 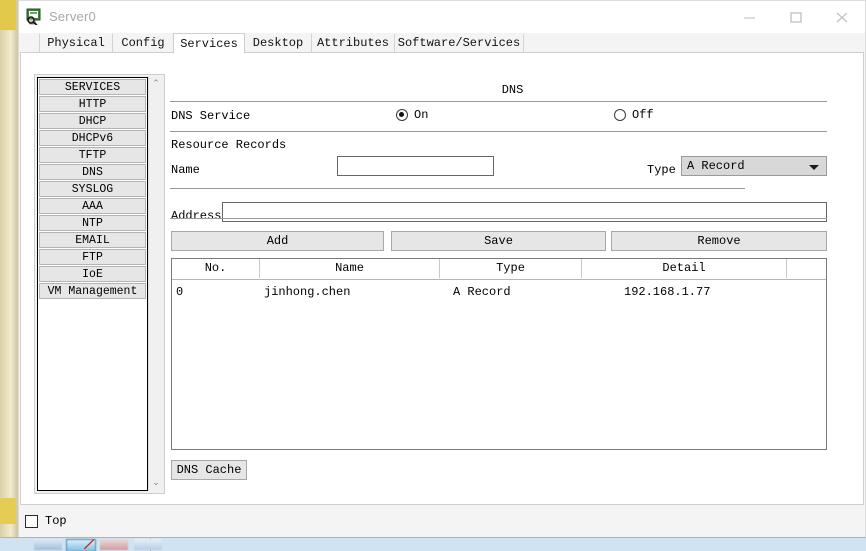 I want to click on divider-name-row, so click(x=457, y=188).